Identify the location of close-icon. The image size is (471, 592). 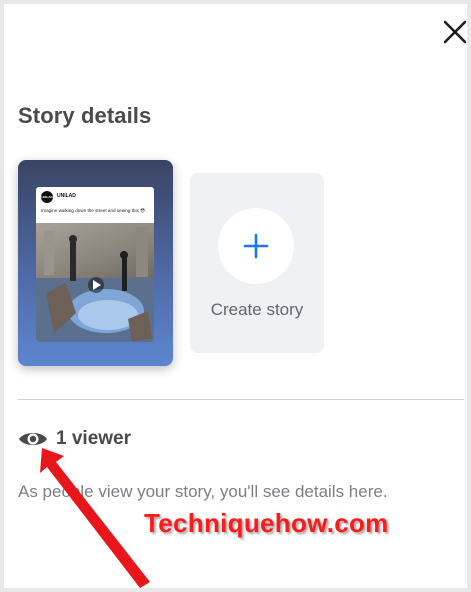
(455, 32).